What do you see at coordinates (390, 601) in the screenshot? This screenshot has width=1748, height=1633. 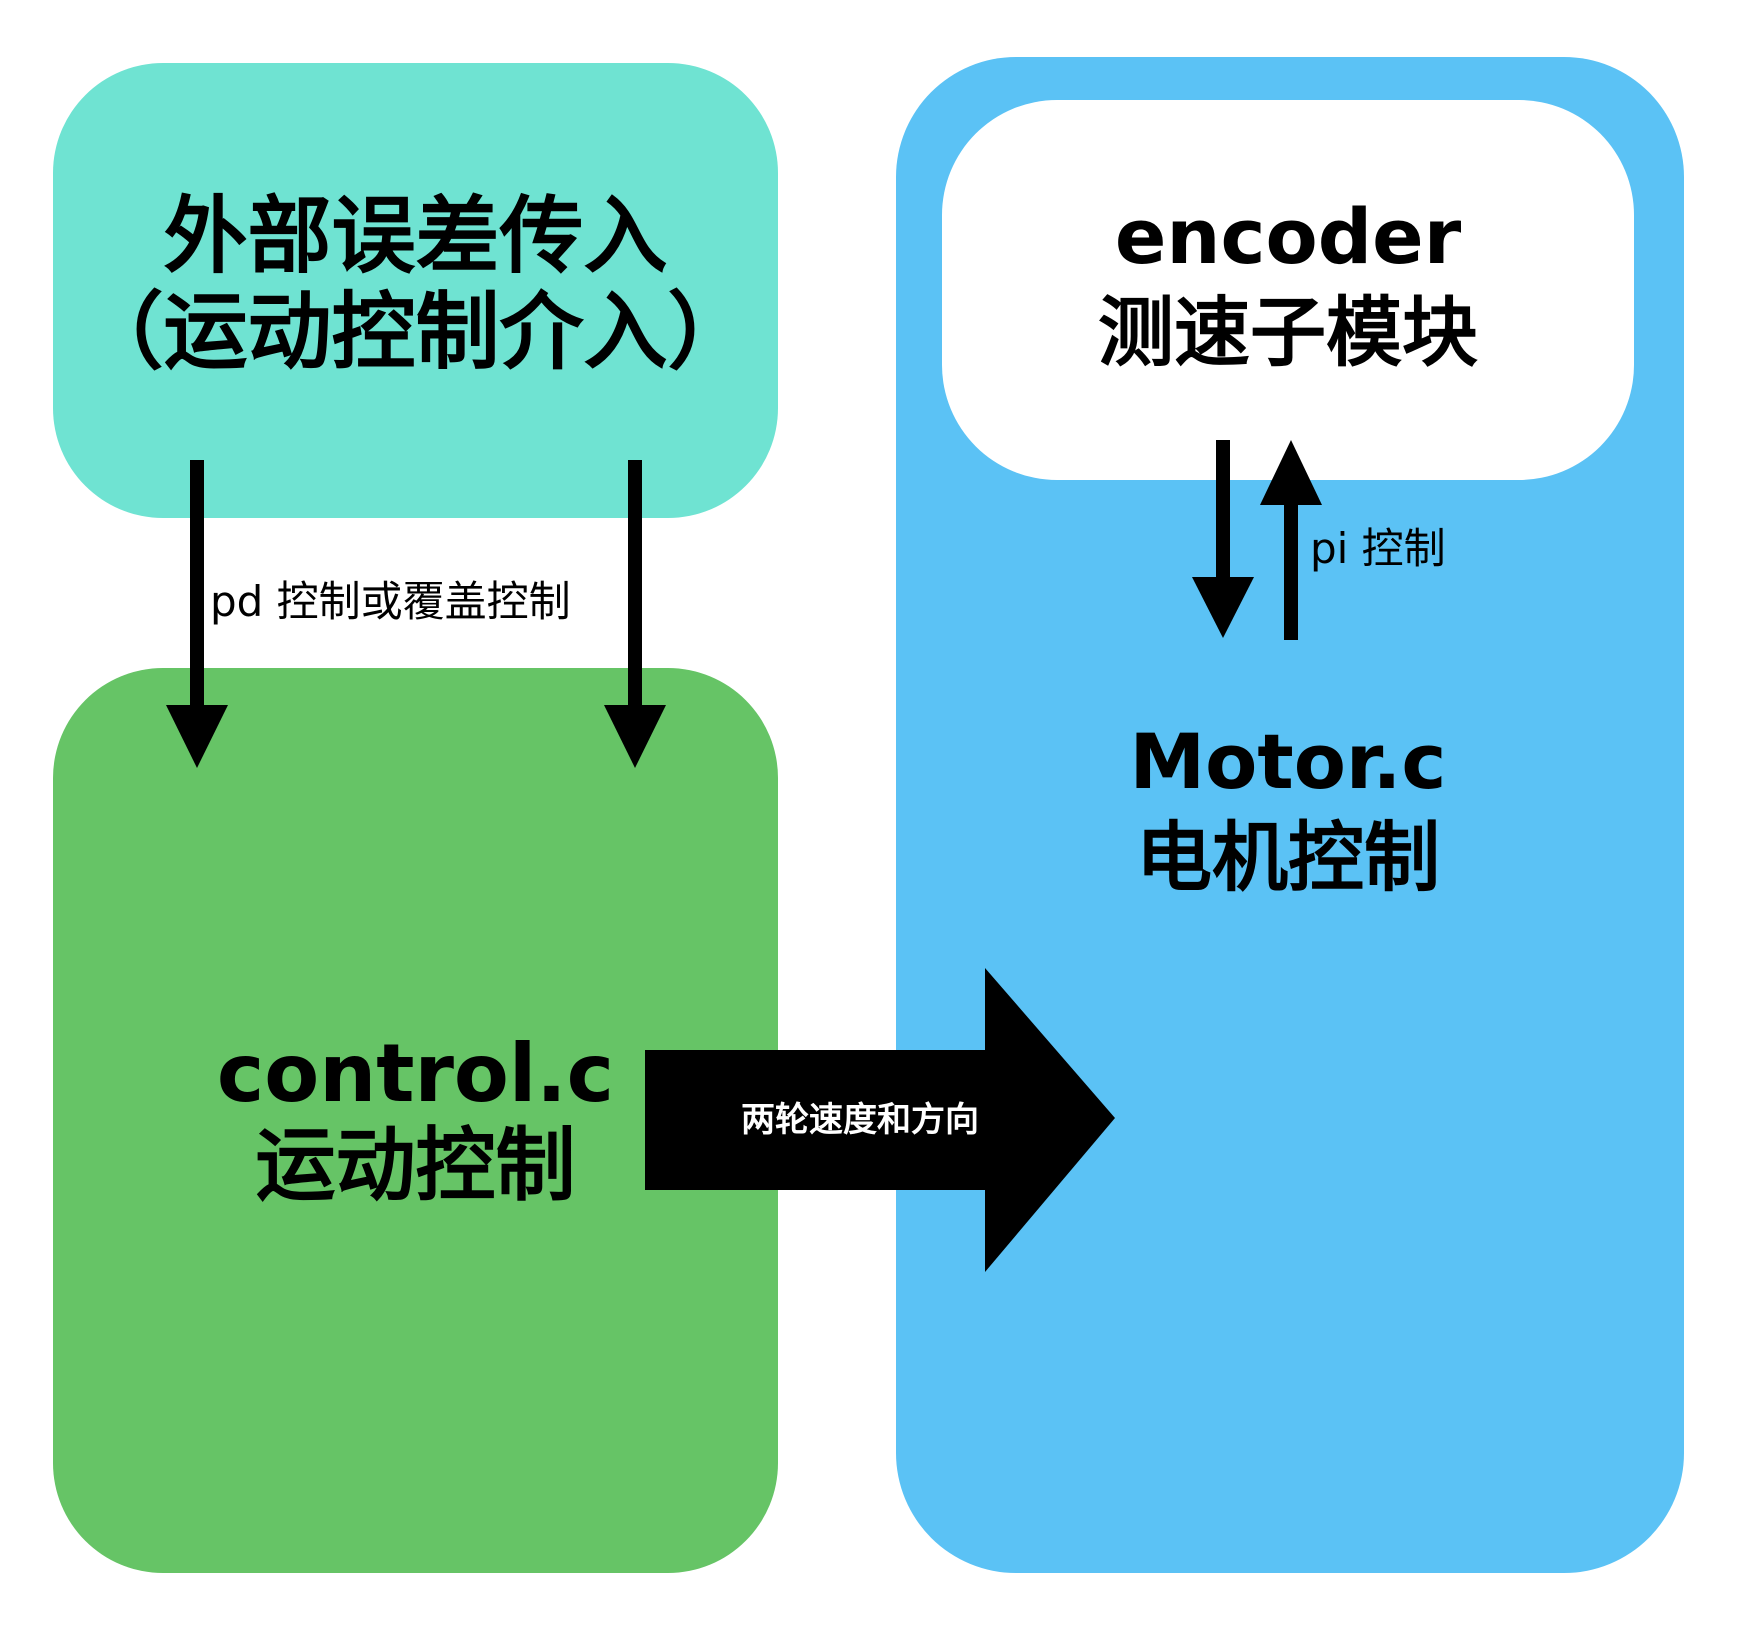 I see `pd-control-label: pd 控制或覆盖控制` at bounding box center [390, 601].